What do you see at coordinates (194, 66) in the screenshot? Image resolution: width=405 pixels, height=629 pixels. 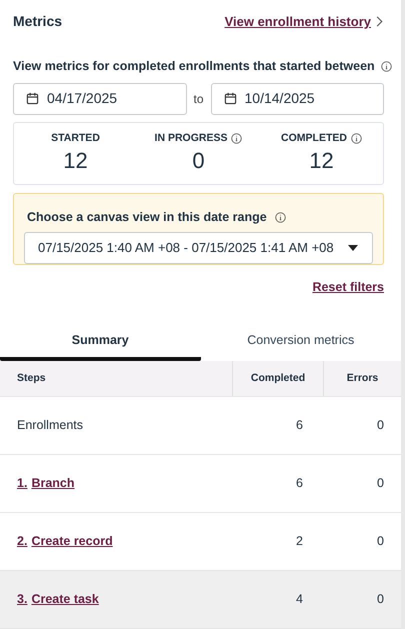 I see `range-label: View metrics for completed enrollments that started between` at bounding box center [194, 66].